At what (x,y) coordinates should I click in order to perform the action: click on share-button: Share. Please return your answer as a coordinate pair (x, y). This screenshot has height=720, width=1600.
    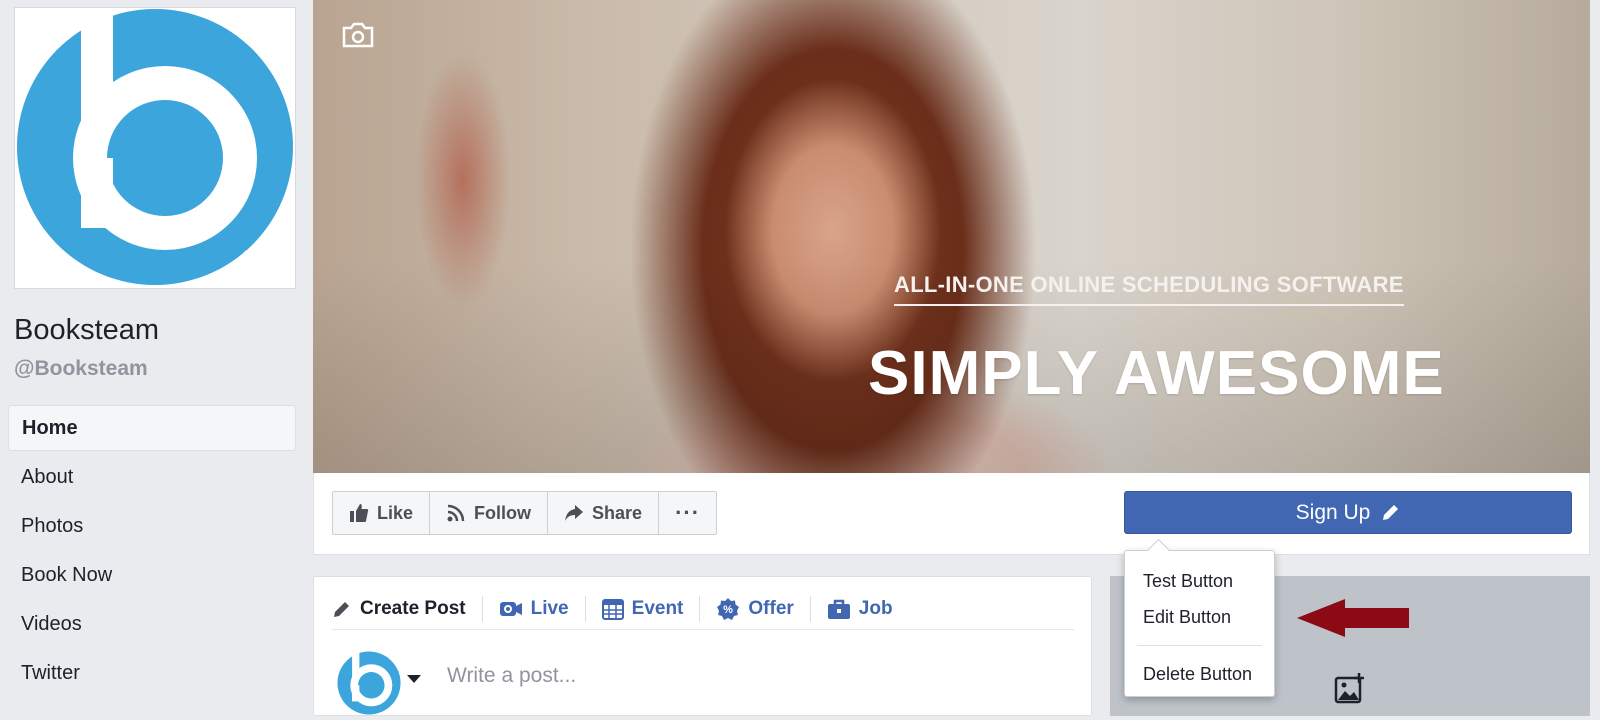
    Looking at the image, I should click on (604, 513).